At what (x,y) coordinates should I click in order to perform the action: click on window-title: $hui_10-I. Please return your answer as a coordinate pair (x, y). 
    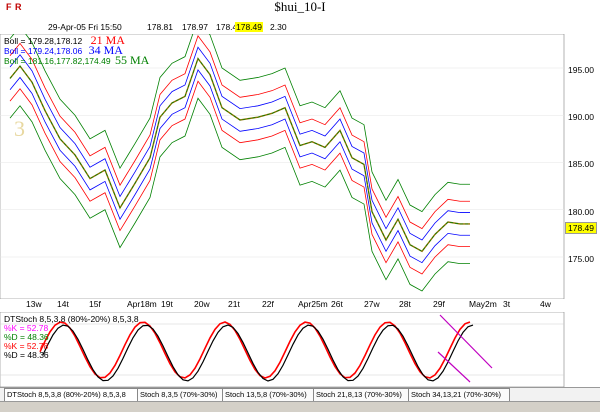
    Looking at the image, I should click on (300, 7).